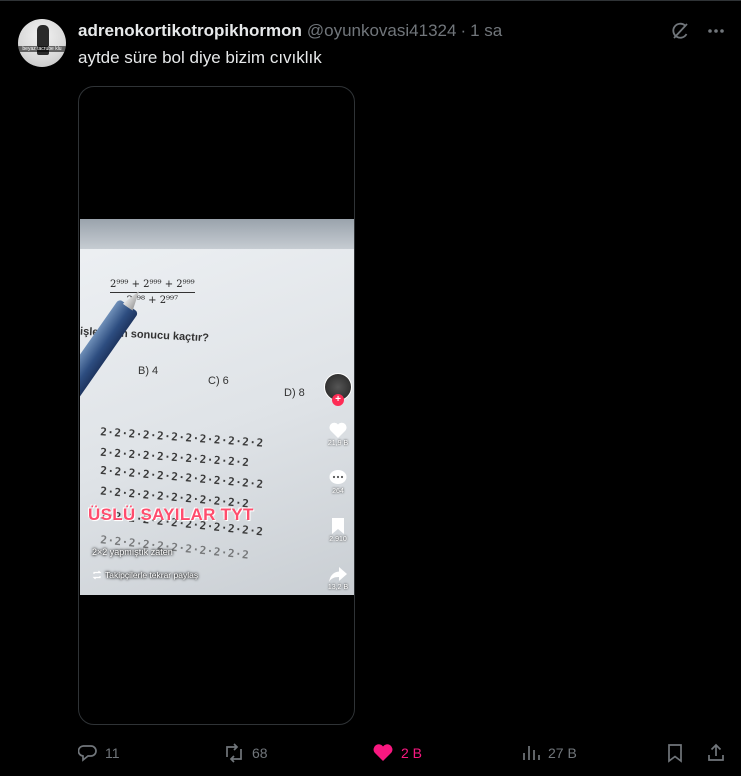  I want to click on rail-like: 21,9 B, so click(338, 434).